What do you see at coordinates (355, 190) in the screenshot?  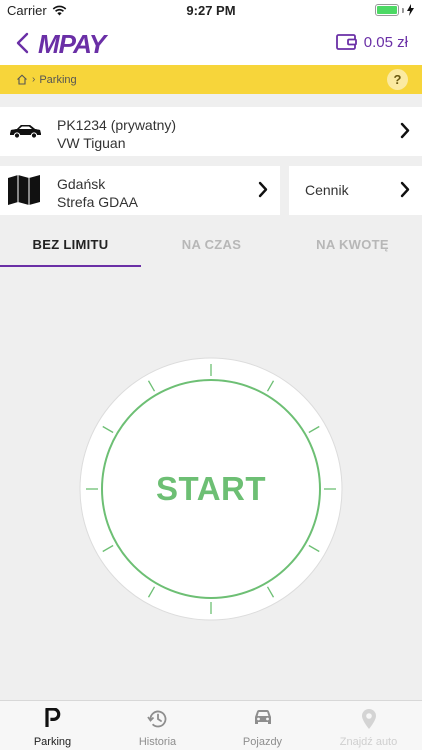 I see `tariff-button: Cennik` at bounding box center [355, 190].